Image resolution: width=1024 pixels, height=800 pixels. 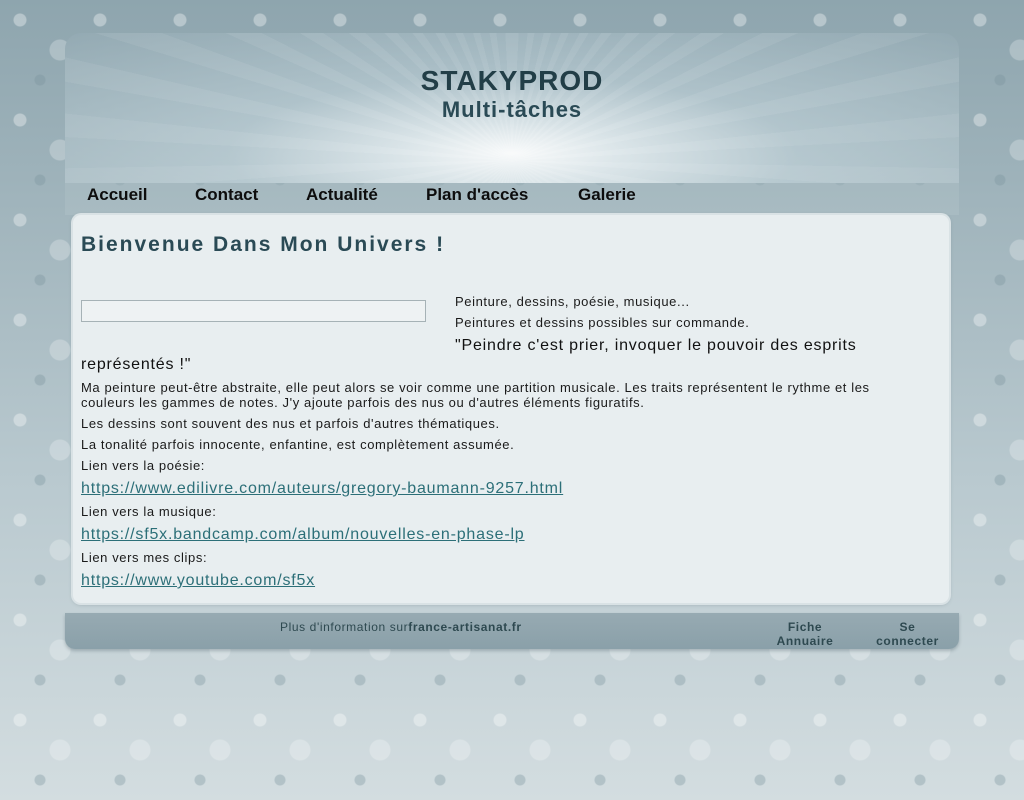 What do you see at coordinates (805, 641) in the screenshot?
I see `fiche-annuaire-line-2: Annuaire` at bounding box center [805, 641].